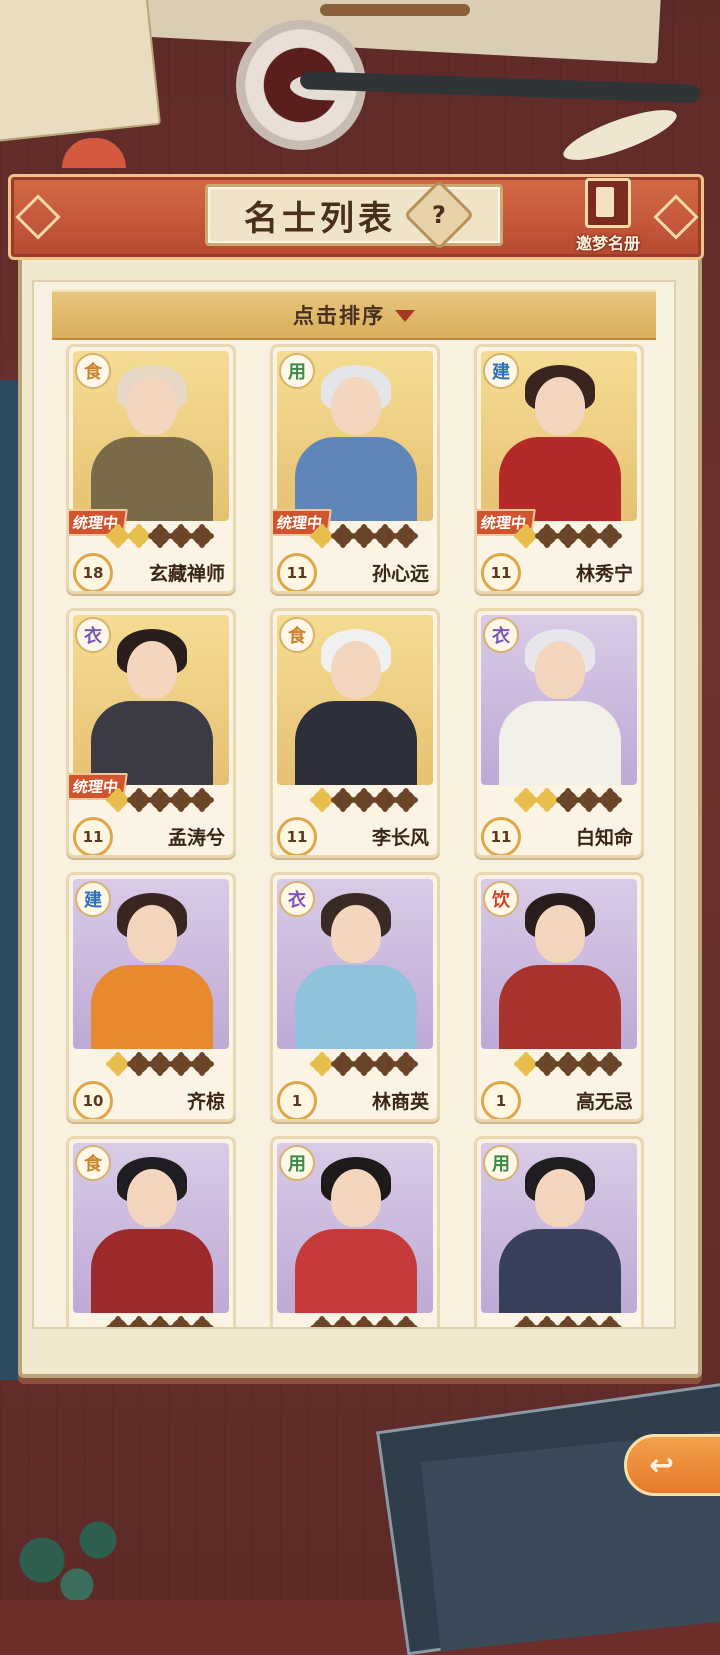 This screenshot has height=1655, width=720. I want to click on decor-leaves, so click(70, 1550).